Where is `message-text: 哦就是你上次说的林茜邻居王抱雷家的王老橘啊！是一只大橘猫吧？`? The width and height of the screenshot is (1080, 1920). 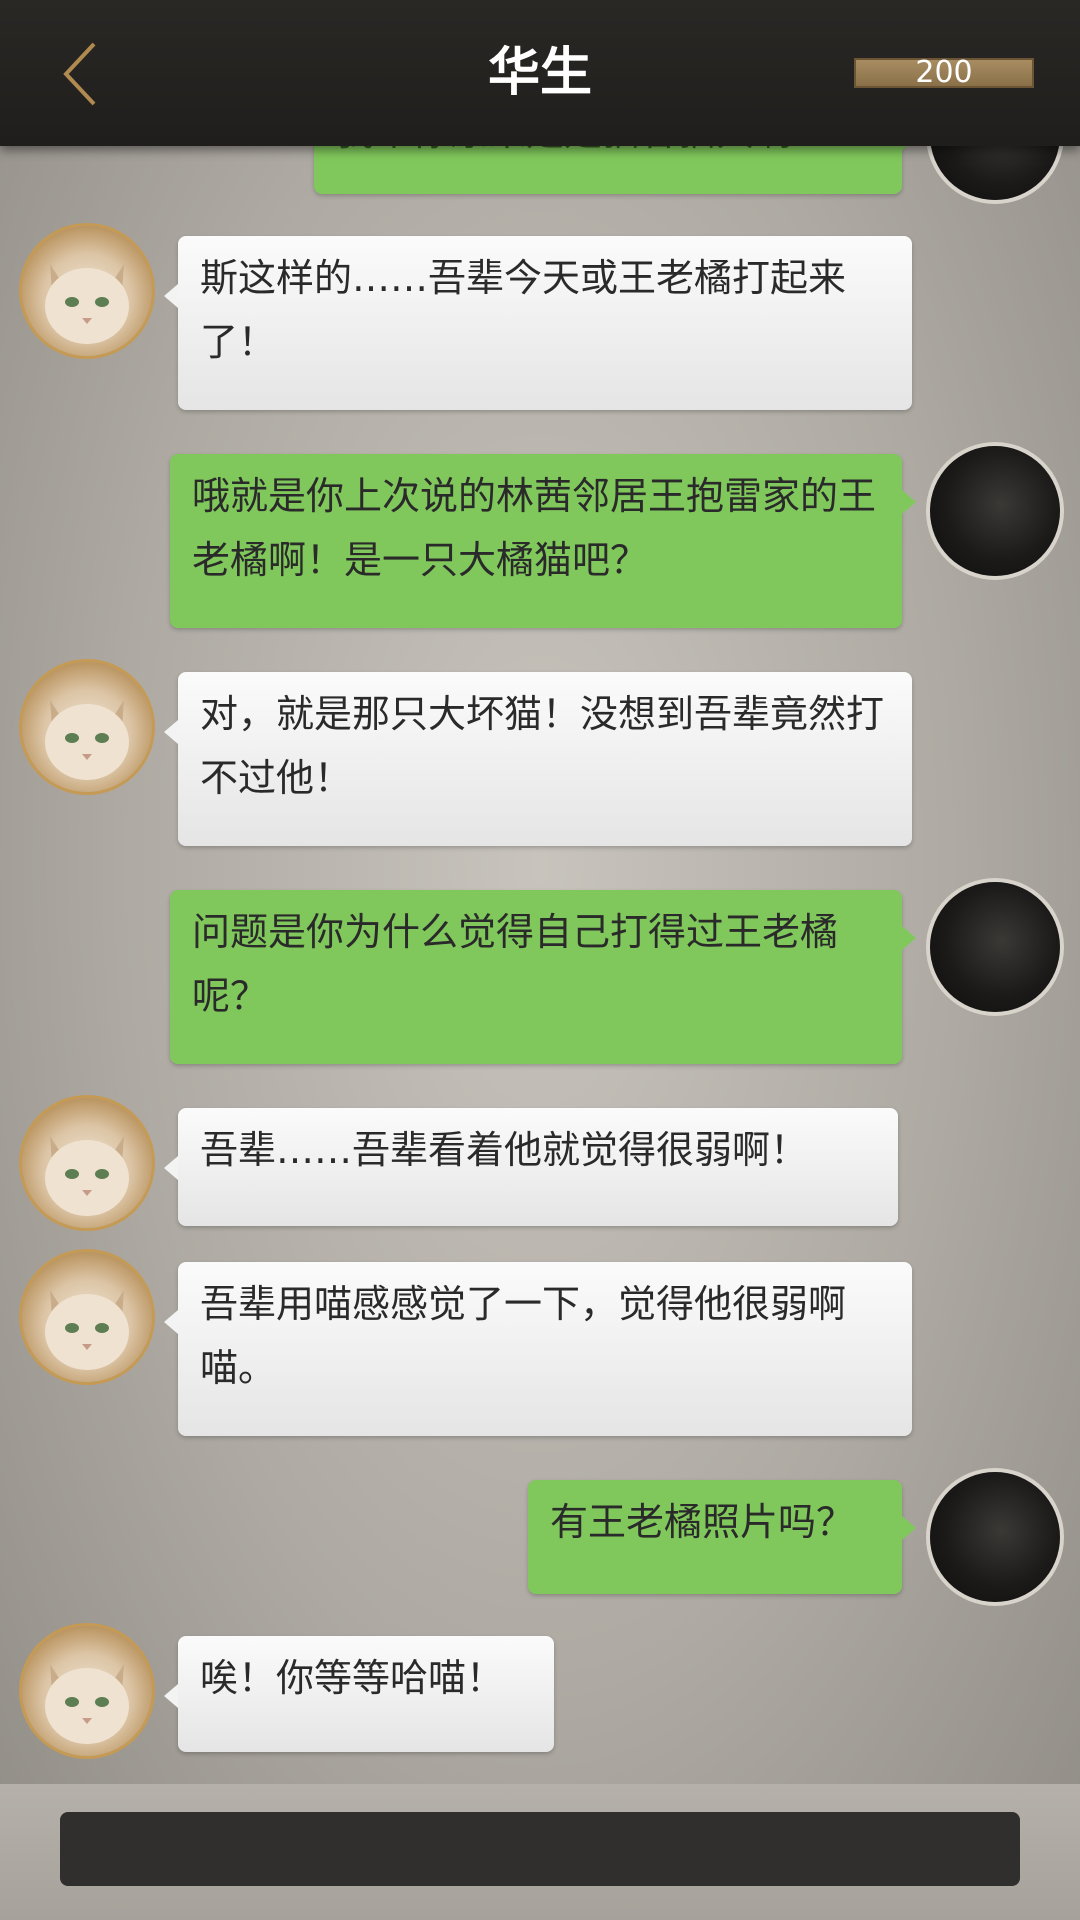 message-text: 哦就是你上次说的林茜邻居王抱雷家的王老橘啊！是一只大橘猫吧？ is located at coordinates (534, 528).